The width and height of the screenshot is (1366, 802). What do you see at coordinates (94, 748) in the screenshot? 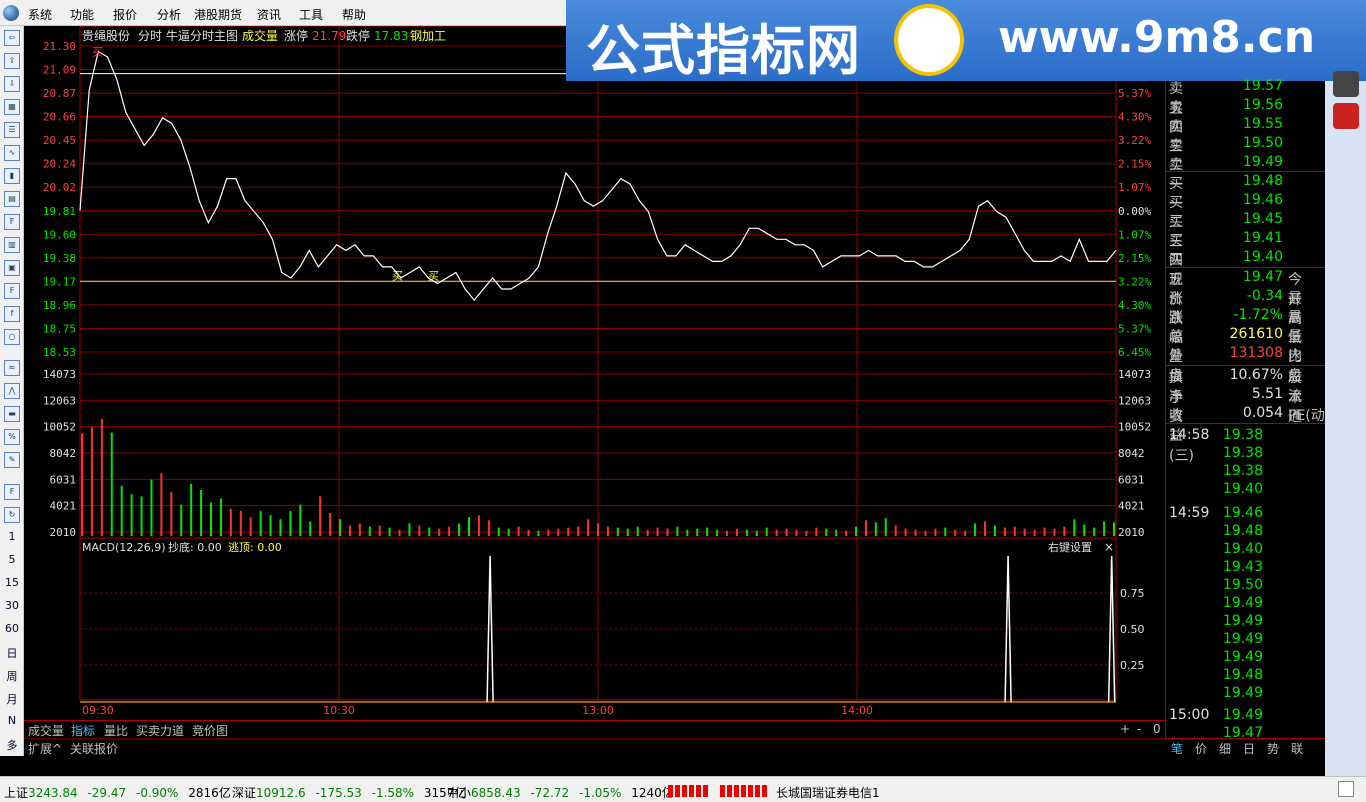
I see `related-quote-tab: 关联报价` at bounding box center [94, 748].